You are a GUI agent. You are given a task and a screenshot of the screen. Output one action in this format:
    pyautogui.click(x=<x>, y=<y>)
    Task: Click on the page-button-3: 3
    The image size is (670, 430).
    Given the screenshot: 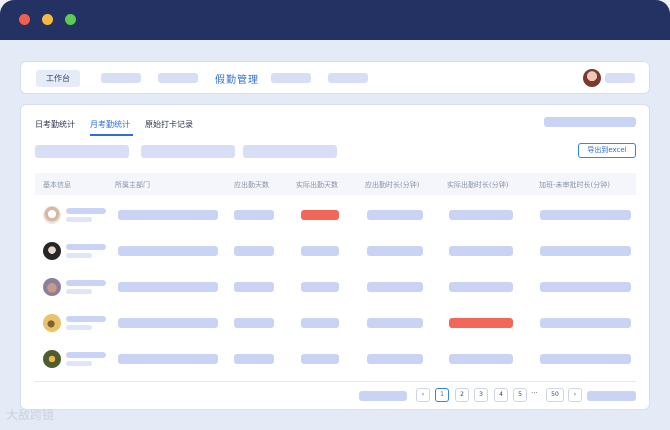 What is the action you would take?
    pyautogui.click(x=481, y=395)
    